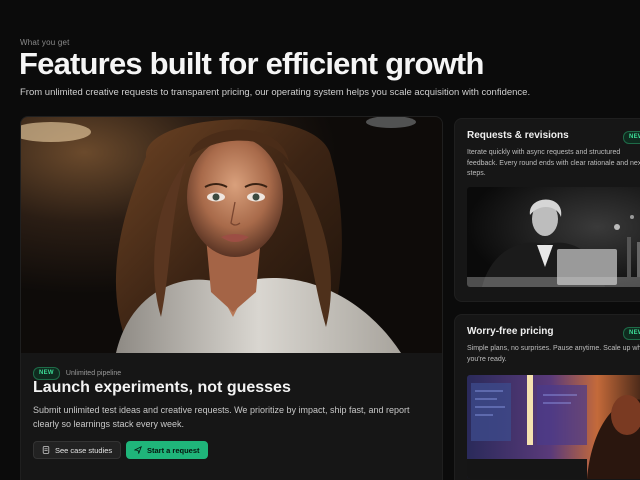 This screenshot has height=480, width=640. I want to click on see-case-studies-button: See case studies, so click(77, 450).